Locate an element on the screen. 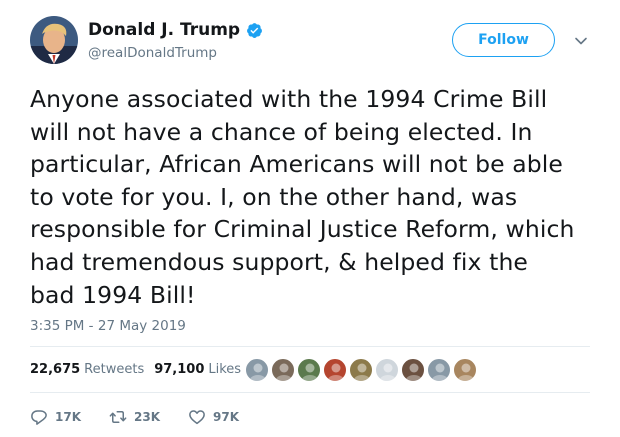 The width and height of the screenshot is (620, 437). likes-label: Likes is located at coordinates (225, 369).